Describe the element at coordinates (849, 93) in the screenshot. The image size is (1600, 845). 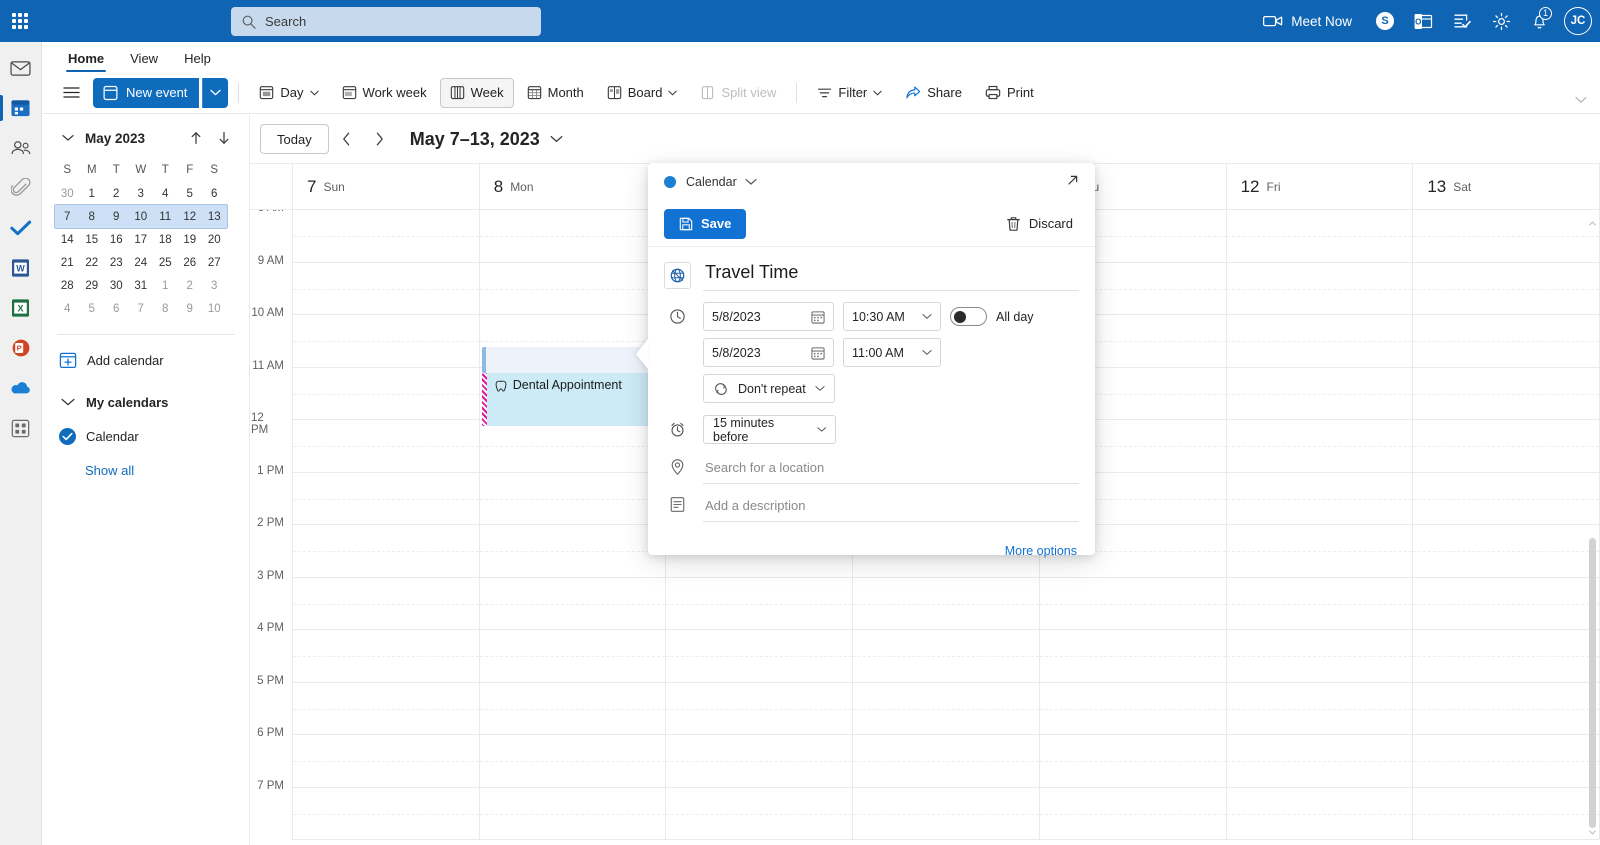
I see `filter-button: Filter` at that location.